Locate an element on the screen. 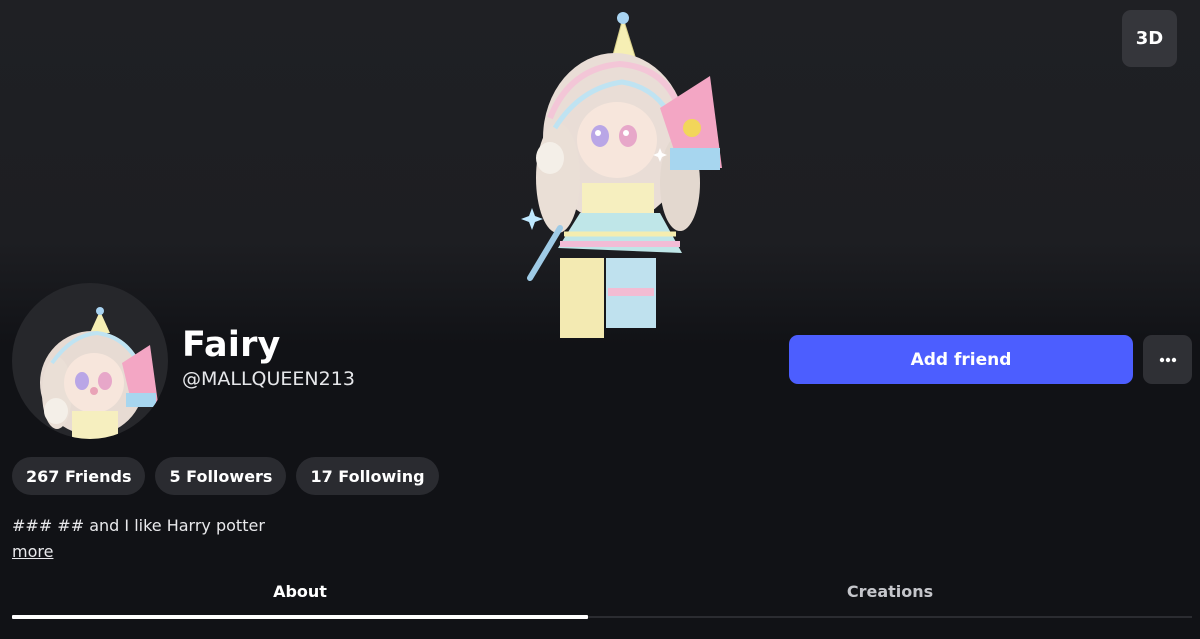  tab-creations: Creations is located at coordinates (890, 591).